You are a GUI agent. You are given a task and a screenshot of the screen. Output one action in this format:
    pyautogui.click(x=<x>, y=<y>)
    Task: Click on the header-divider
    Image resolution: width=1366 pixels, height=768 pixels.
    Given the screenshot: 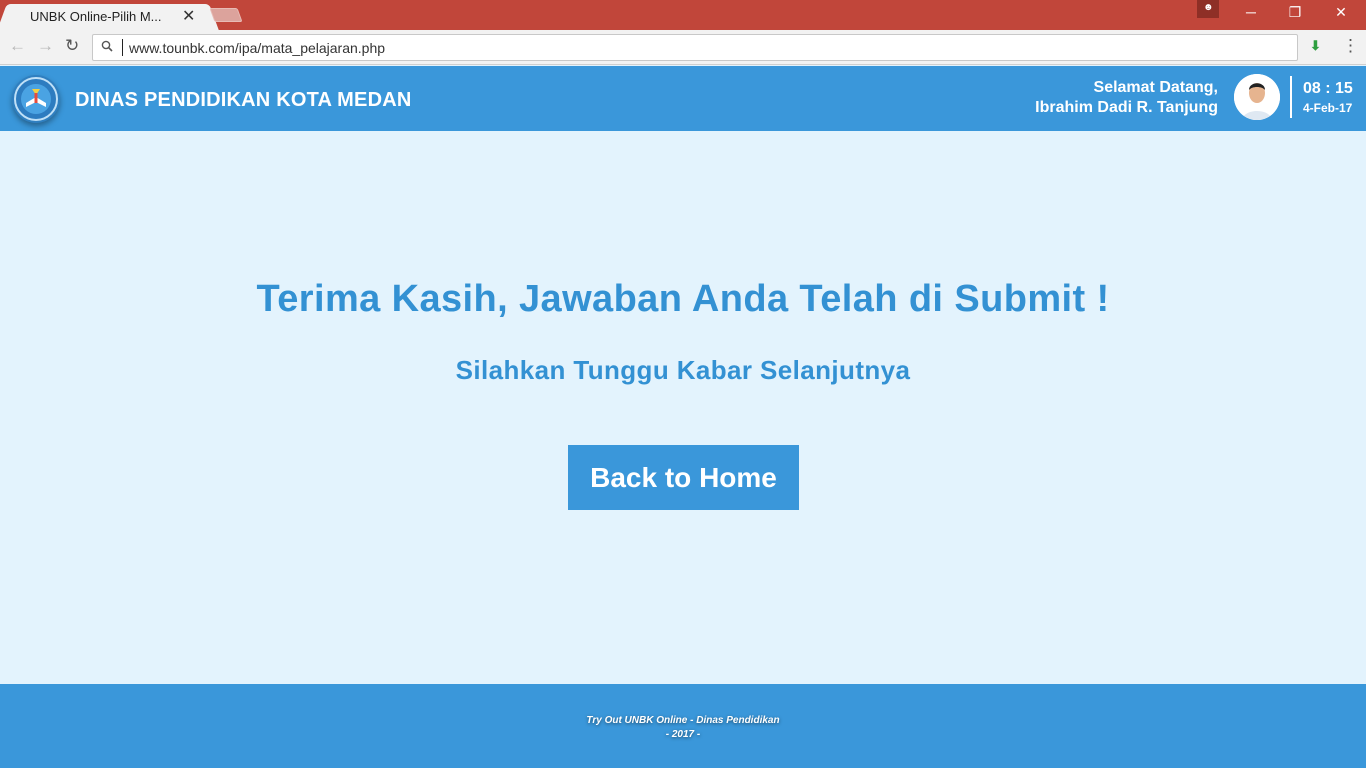 What is the action you would take?
    pyautogui.click(x=1291, y=97)
    